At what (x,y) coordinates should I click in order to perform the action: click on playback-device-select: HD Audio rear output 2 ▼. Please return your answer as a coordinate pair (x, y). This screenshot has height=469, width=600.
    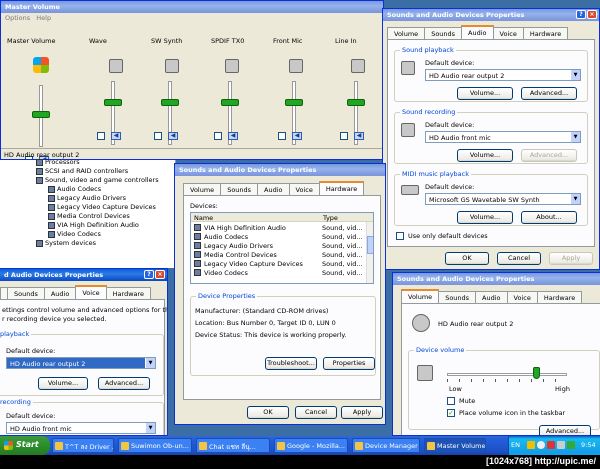
    Looking at the image, I should click on (503, 75).